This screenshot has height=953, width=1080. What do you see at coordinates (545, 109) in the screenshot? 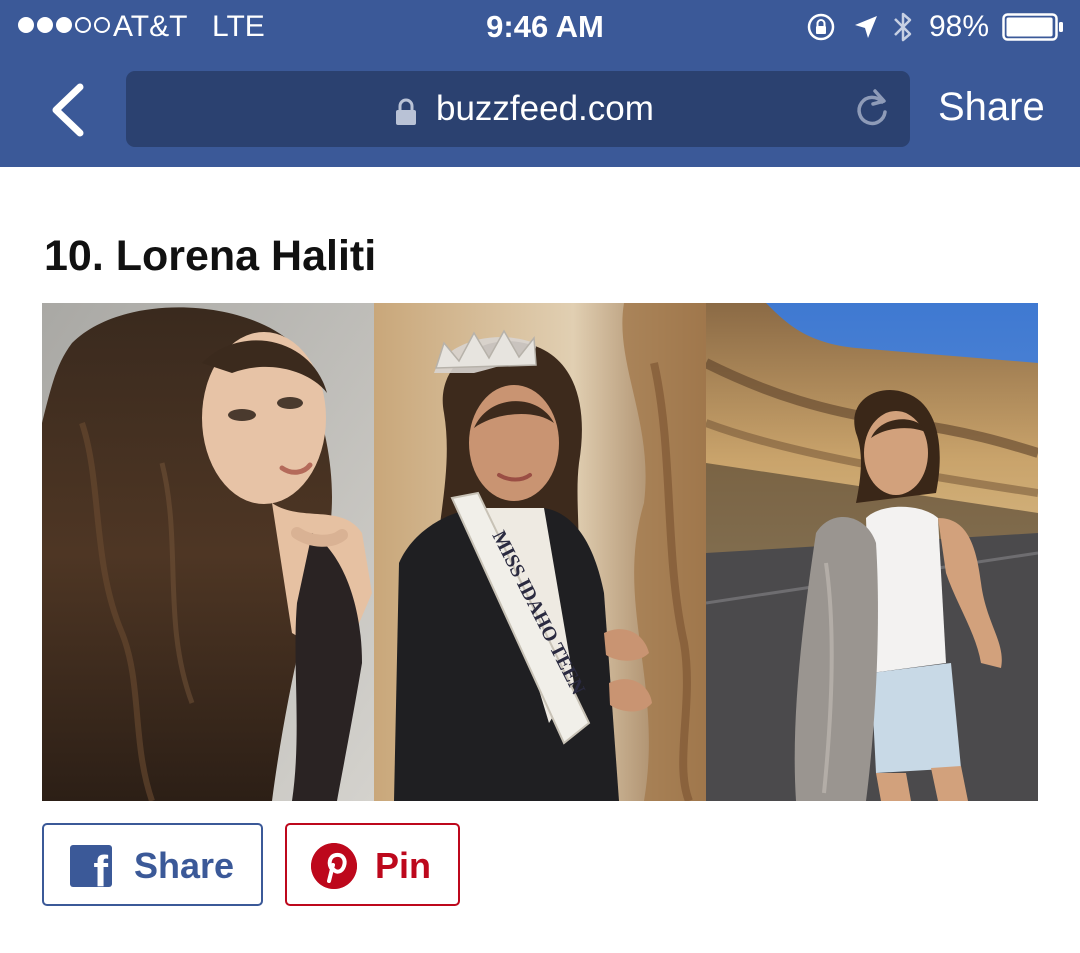
I see `url-text: buzzfeed.com` at bounding box center [545, 109].